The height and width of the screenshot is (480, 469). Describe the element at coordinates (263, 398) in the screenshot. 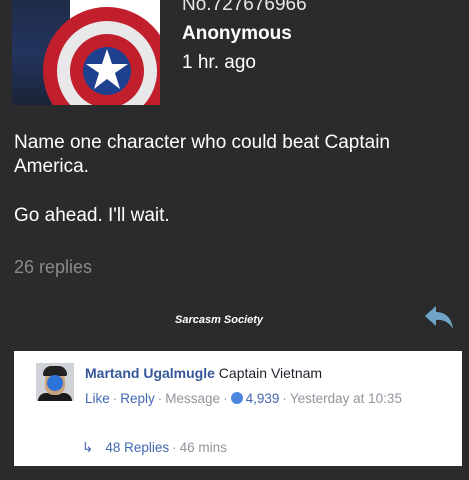

I see `like-count: 4,939` at that location.